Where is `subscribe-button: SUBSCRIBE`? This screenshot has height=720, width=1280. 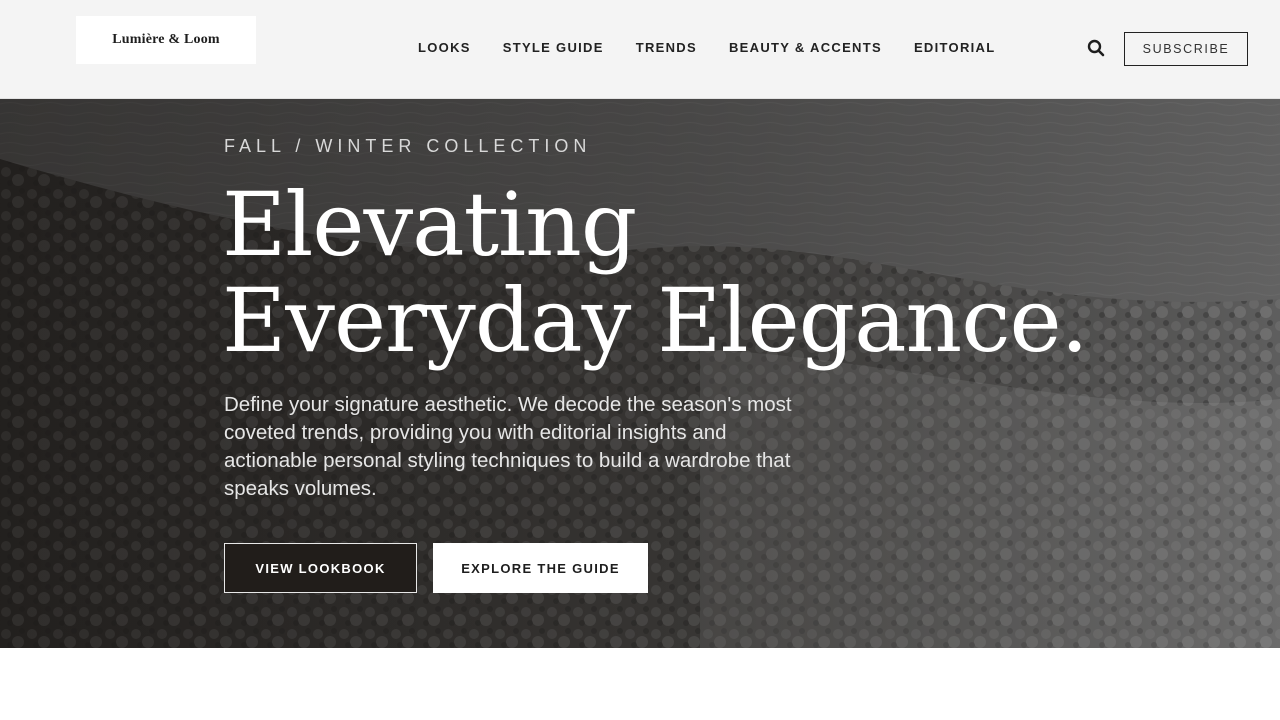 subscribe-button: SUBSCRIBE is located at coordinates (1186, 49).